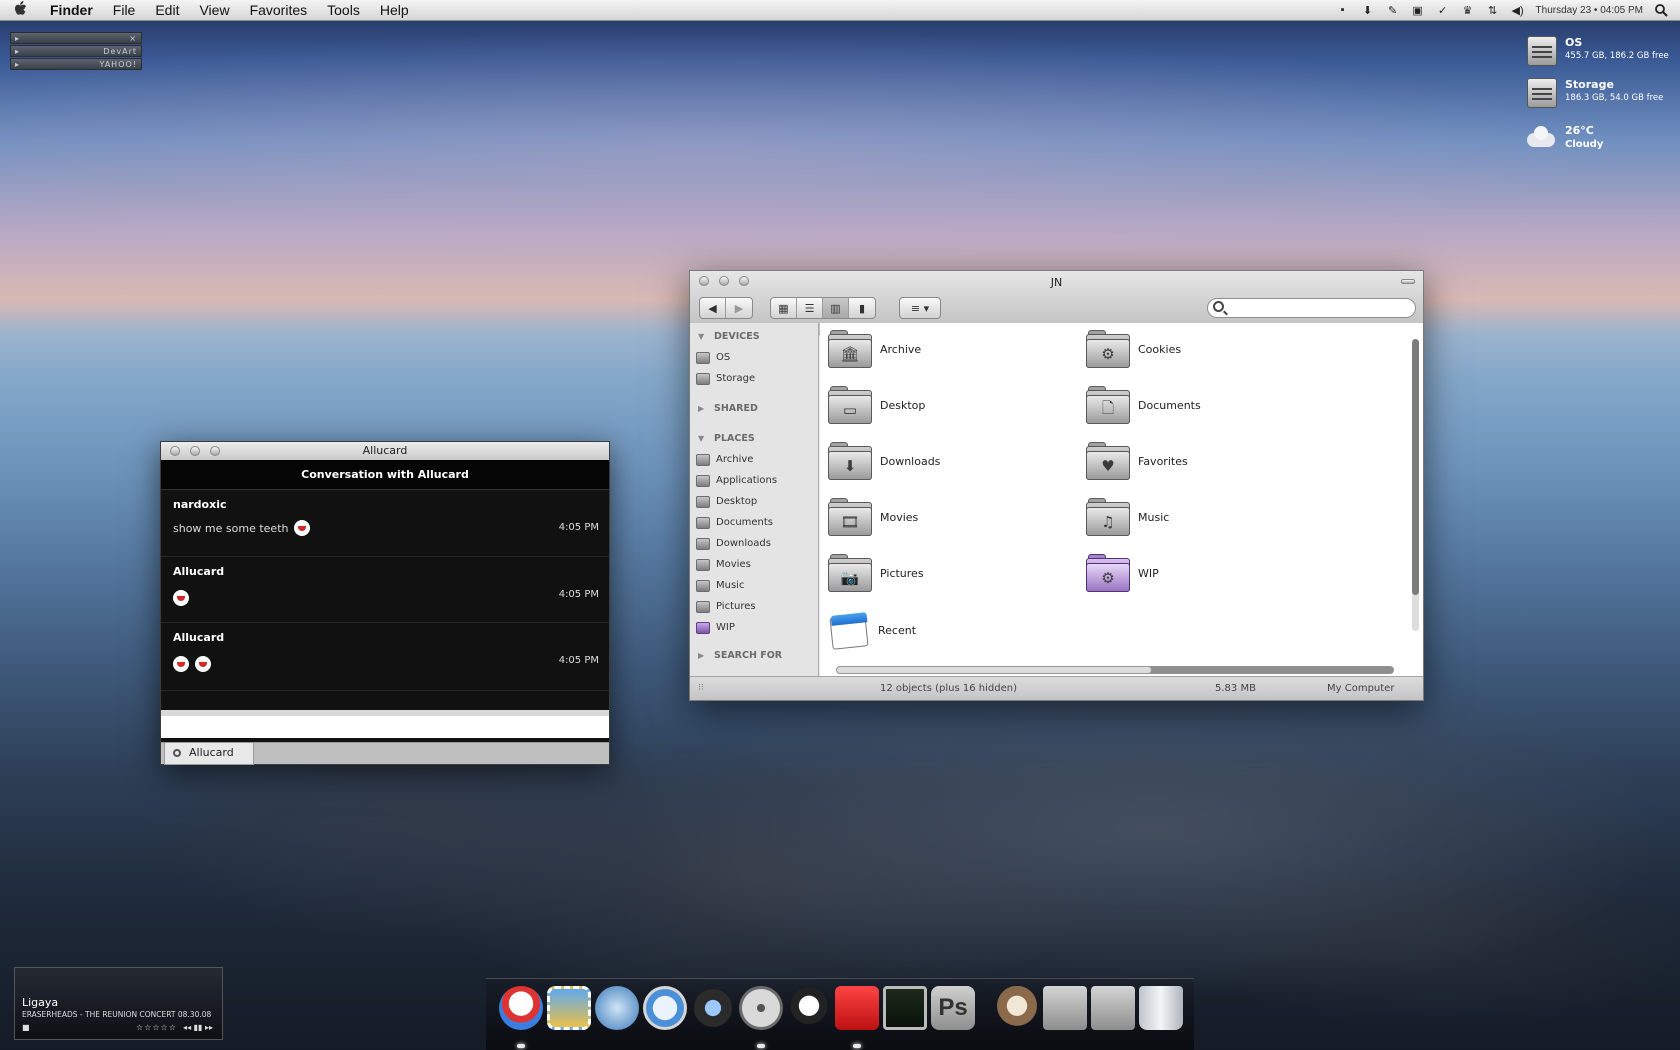 The height and width of the screenshot is (1050, 1680). What do you see at coordinates (665, 1008) in the screenshot?
I see `safari-compass-icon` at bounding box center [665, 1008].